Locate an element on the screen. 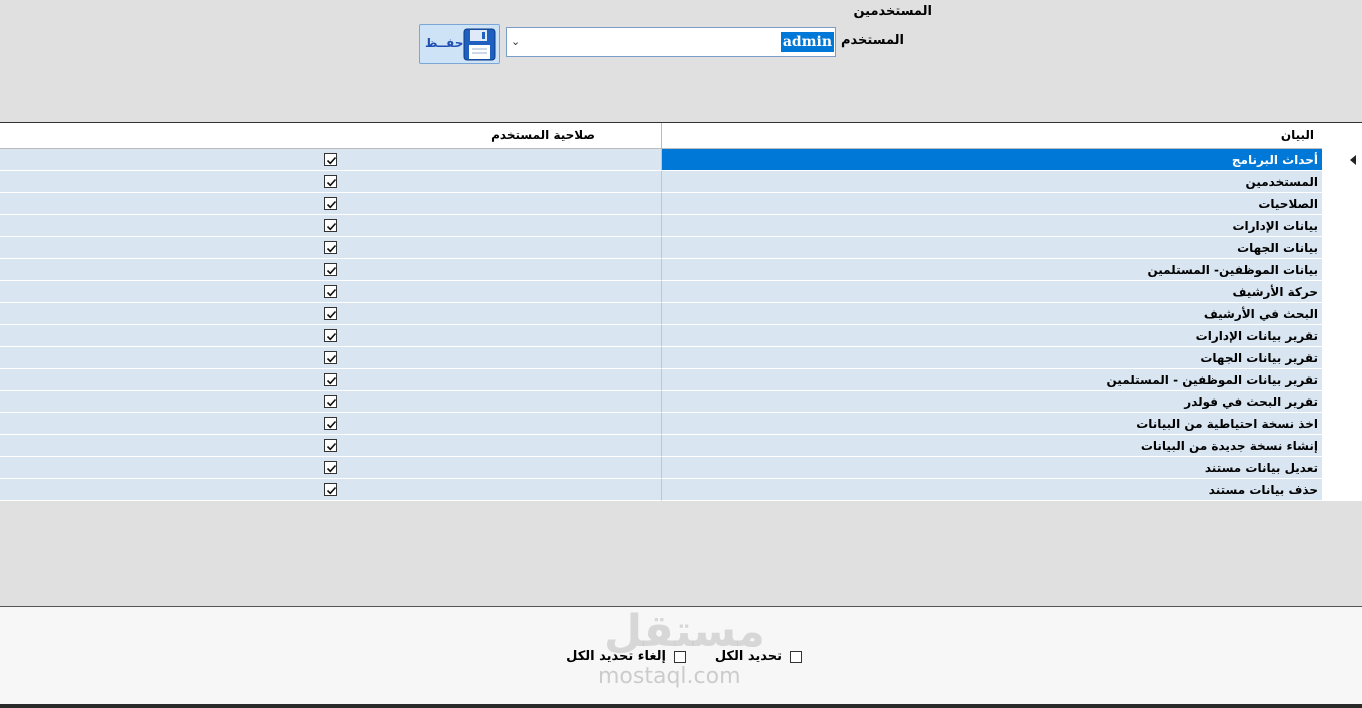 The width and height of the screenshot is (1362, 708). table-row: تقرير بيانات الجهات is located at coordinates (681, 358).